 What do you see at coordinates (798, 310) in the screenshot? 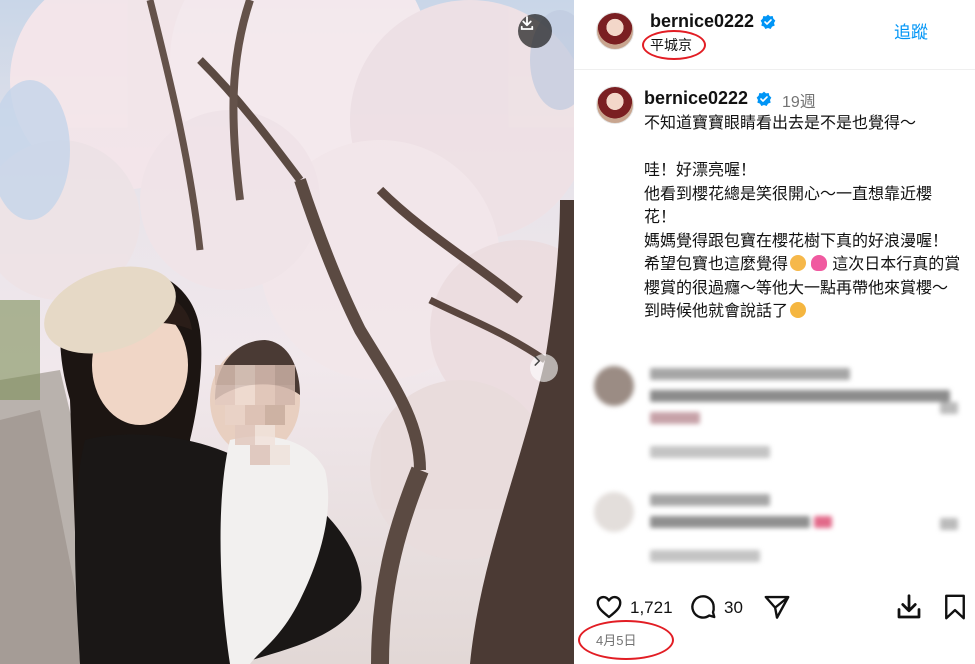
I see `laughing-face-emoji` at bounding box center [798, 310].